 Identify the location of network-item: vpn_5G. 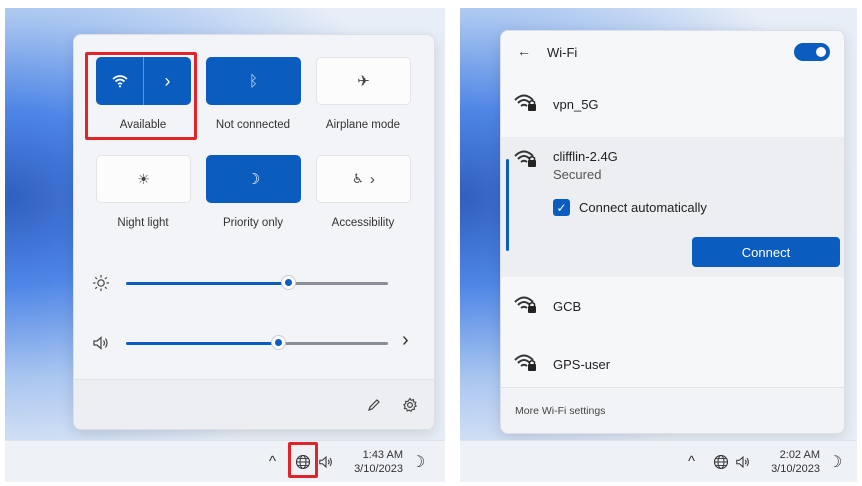
(672, 101).